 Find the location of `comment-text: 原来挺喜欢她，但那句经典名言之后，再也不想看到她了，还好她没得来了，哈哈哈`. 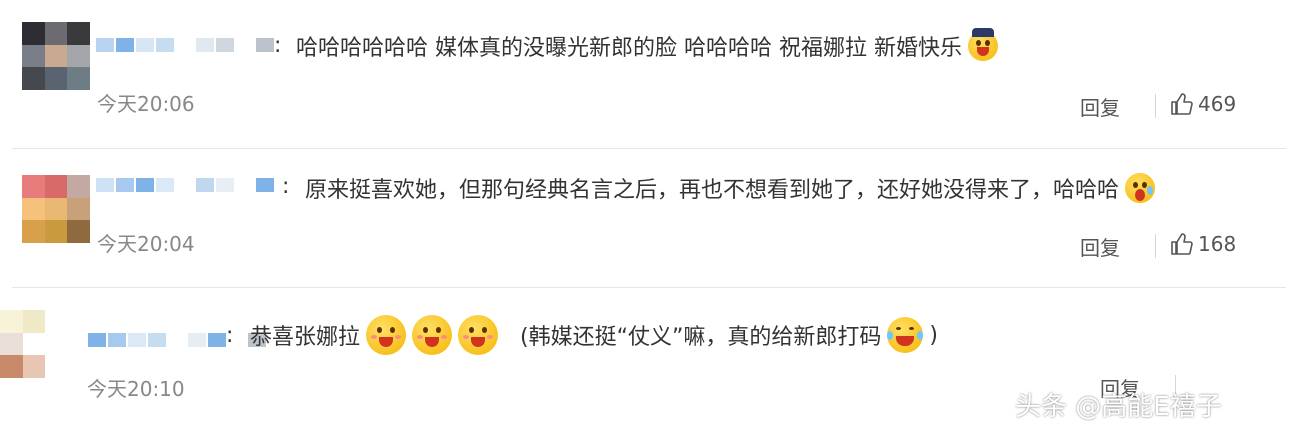

comment-text: 原来挺喜欢她，但那句经典名言之后，再也不想看到她了，还好她没得来了，哈哈哈 is located at coordinates (730, 188).